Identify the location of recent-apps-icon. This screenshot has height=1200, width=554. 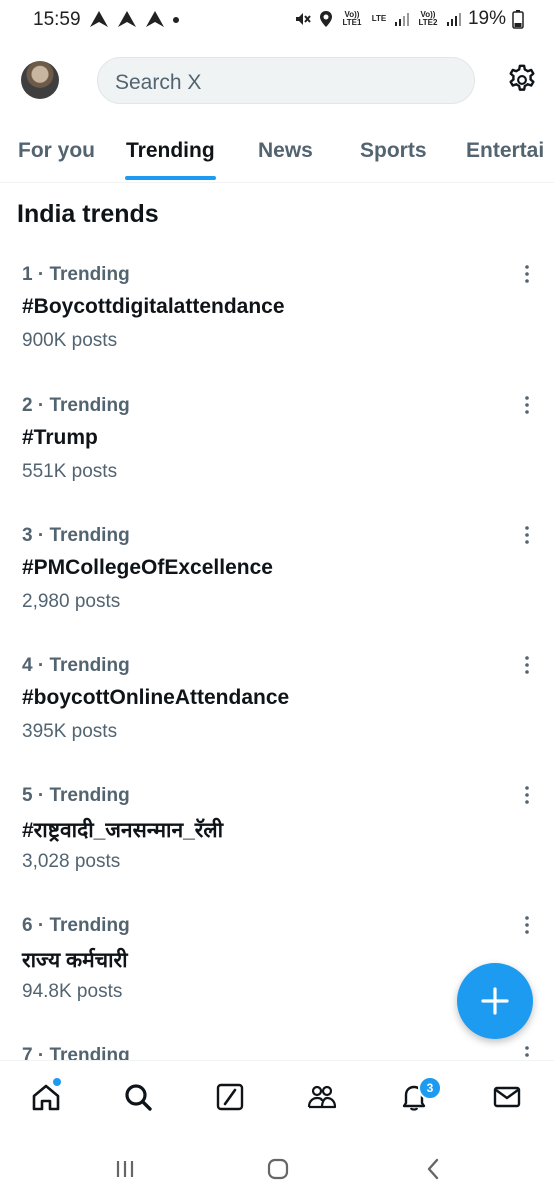
(125, 1169).